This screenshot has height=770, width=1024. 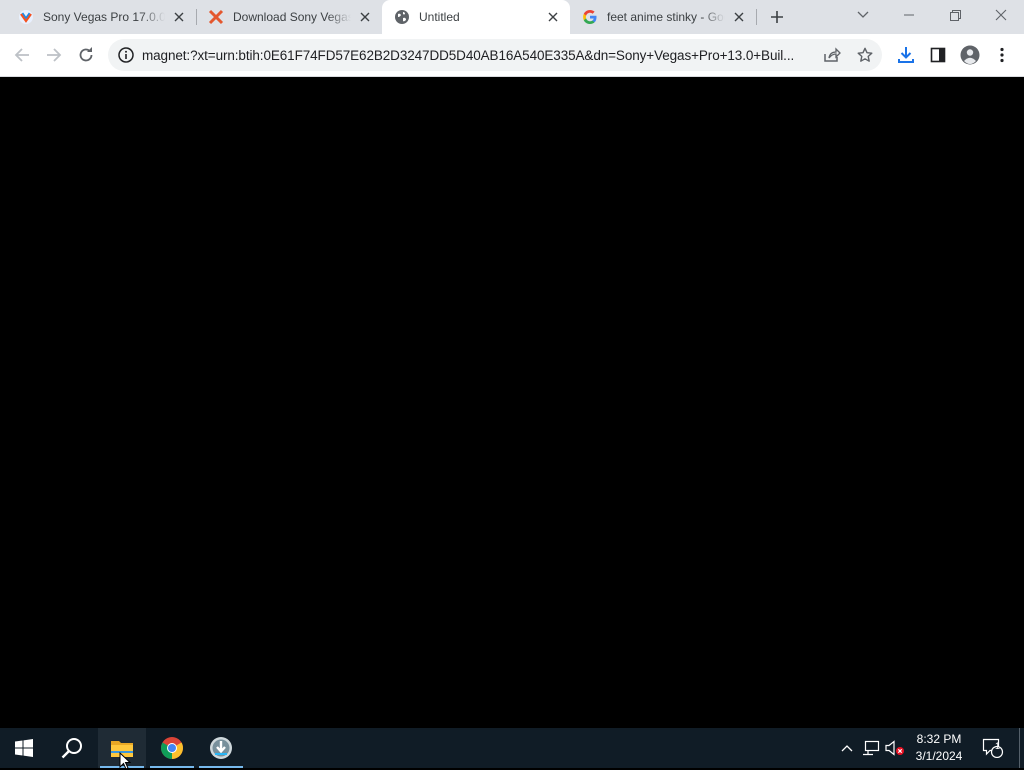 I want to click on vegas-favicon-icon, so click(x=26, y=17).